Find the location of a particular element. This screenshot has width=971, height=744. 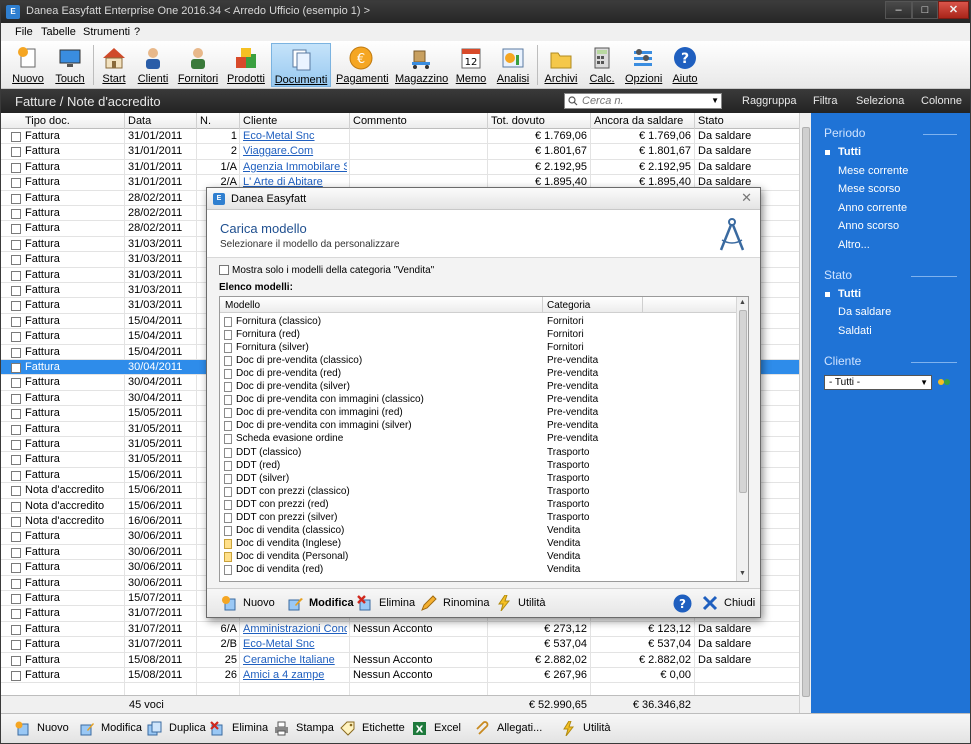

toolbar-prodotti-button: Prodotti is located at coordinates (246, 65).